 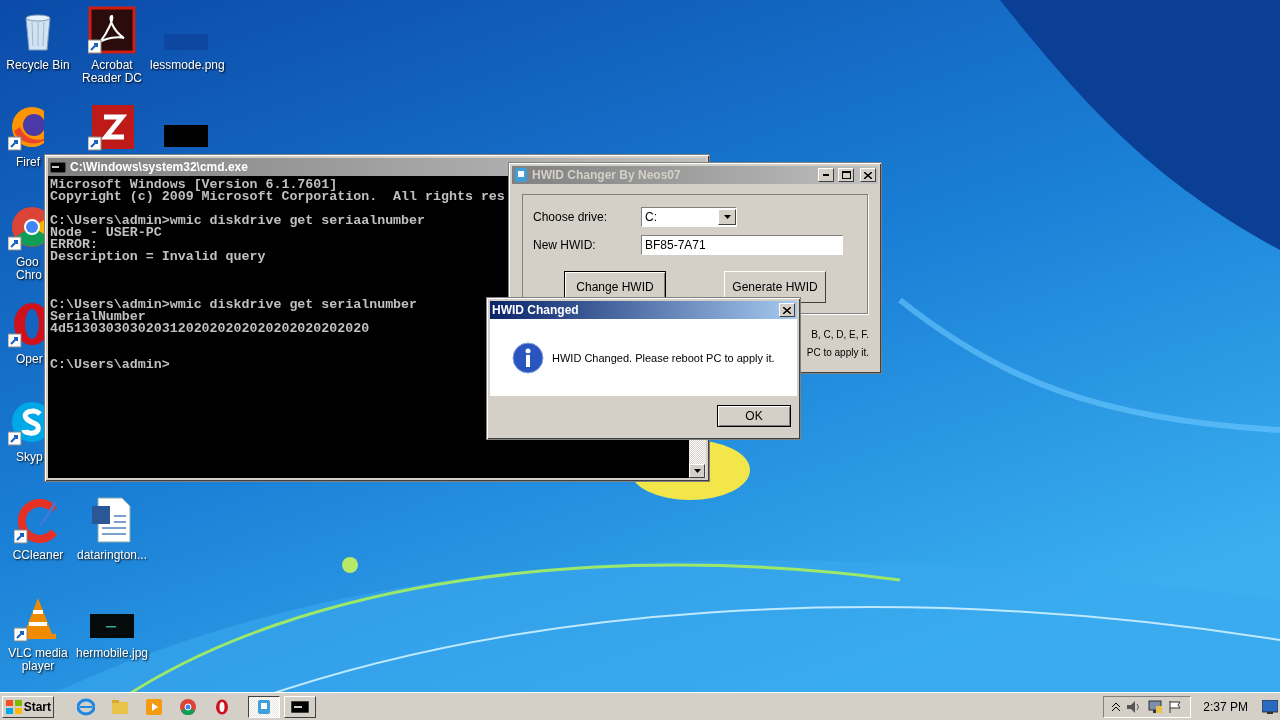 I want to click on icon-label: hermobile.jpg, so click(x=112, y=653).